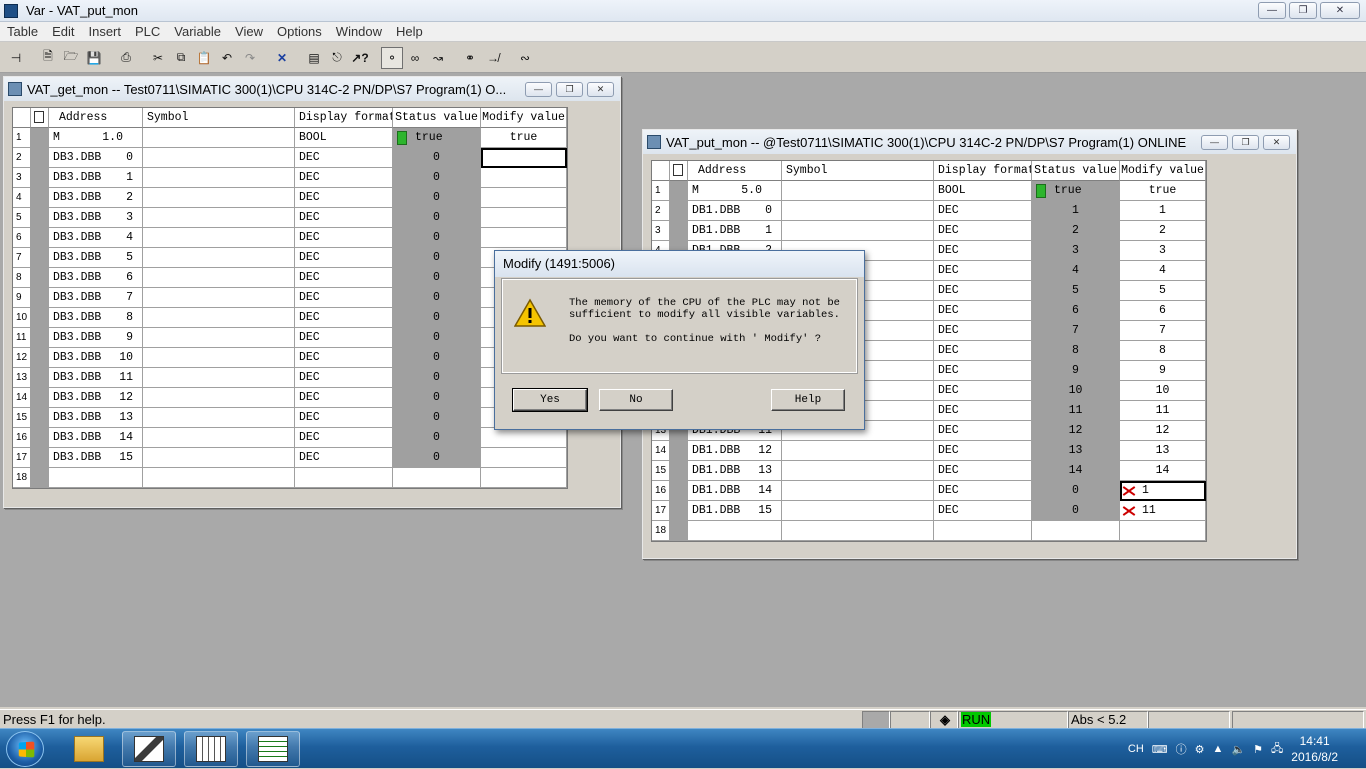  Describe the element at coordinates (858, 171) in the screenshot. I see `header-symbol: Symbol` at that location.